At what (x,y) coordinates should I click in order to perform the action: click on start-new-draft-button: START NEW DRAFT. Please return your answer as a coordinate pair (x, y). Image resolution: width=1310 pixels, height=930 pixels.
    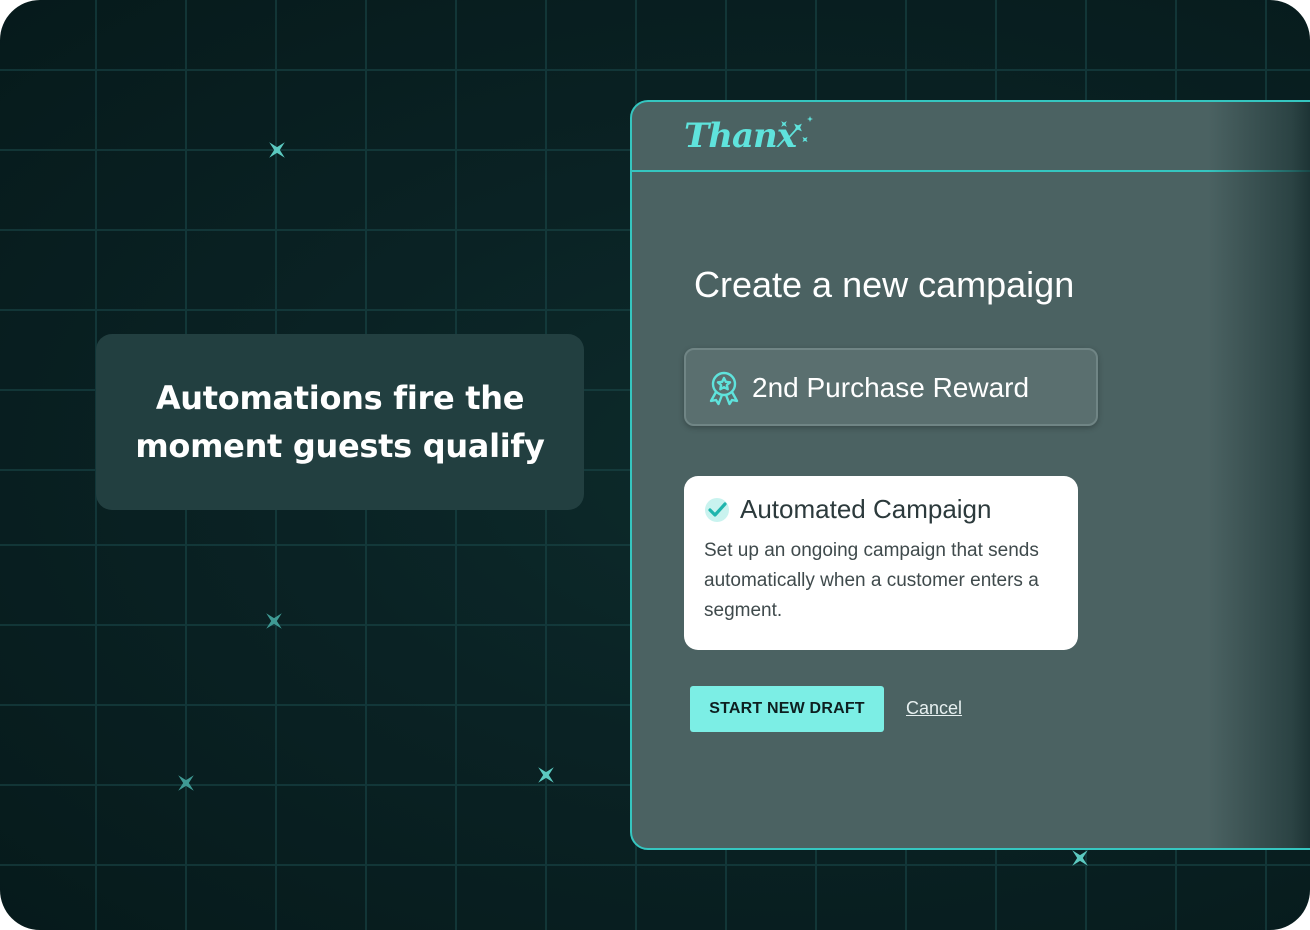
    Looking at the image, I should click on (787, 709).